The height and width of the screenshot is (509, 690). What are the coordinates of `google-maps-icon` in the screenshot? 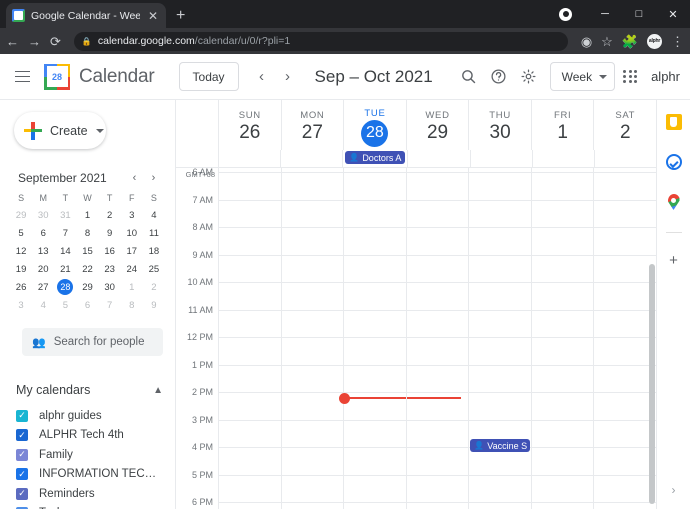 It's located at (674, 202).